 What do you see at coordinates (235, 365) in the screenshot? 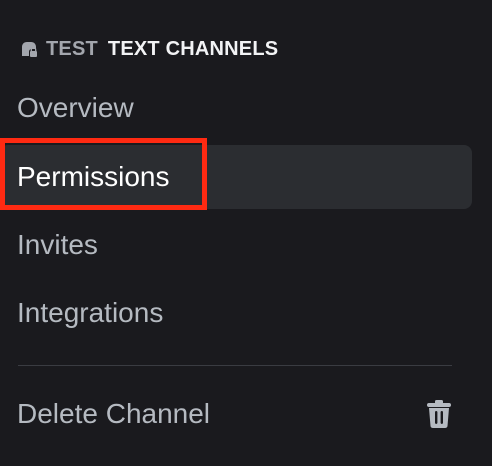
I see `sidebar-divider` at bounding box center [235, 365].